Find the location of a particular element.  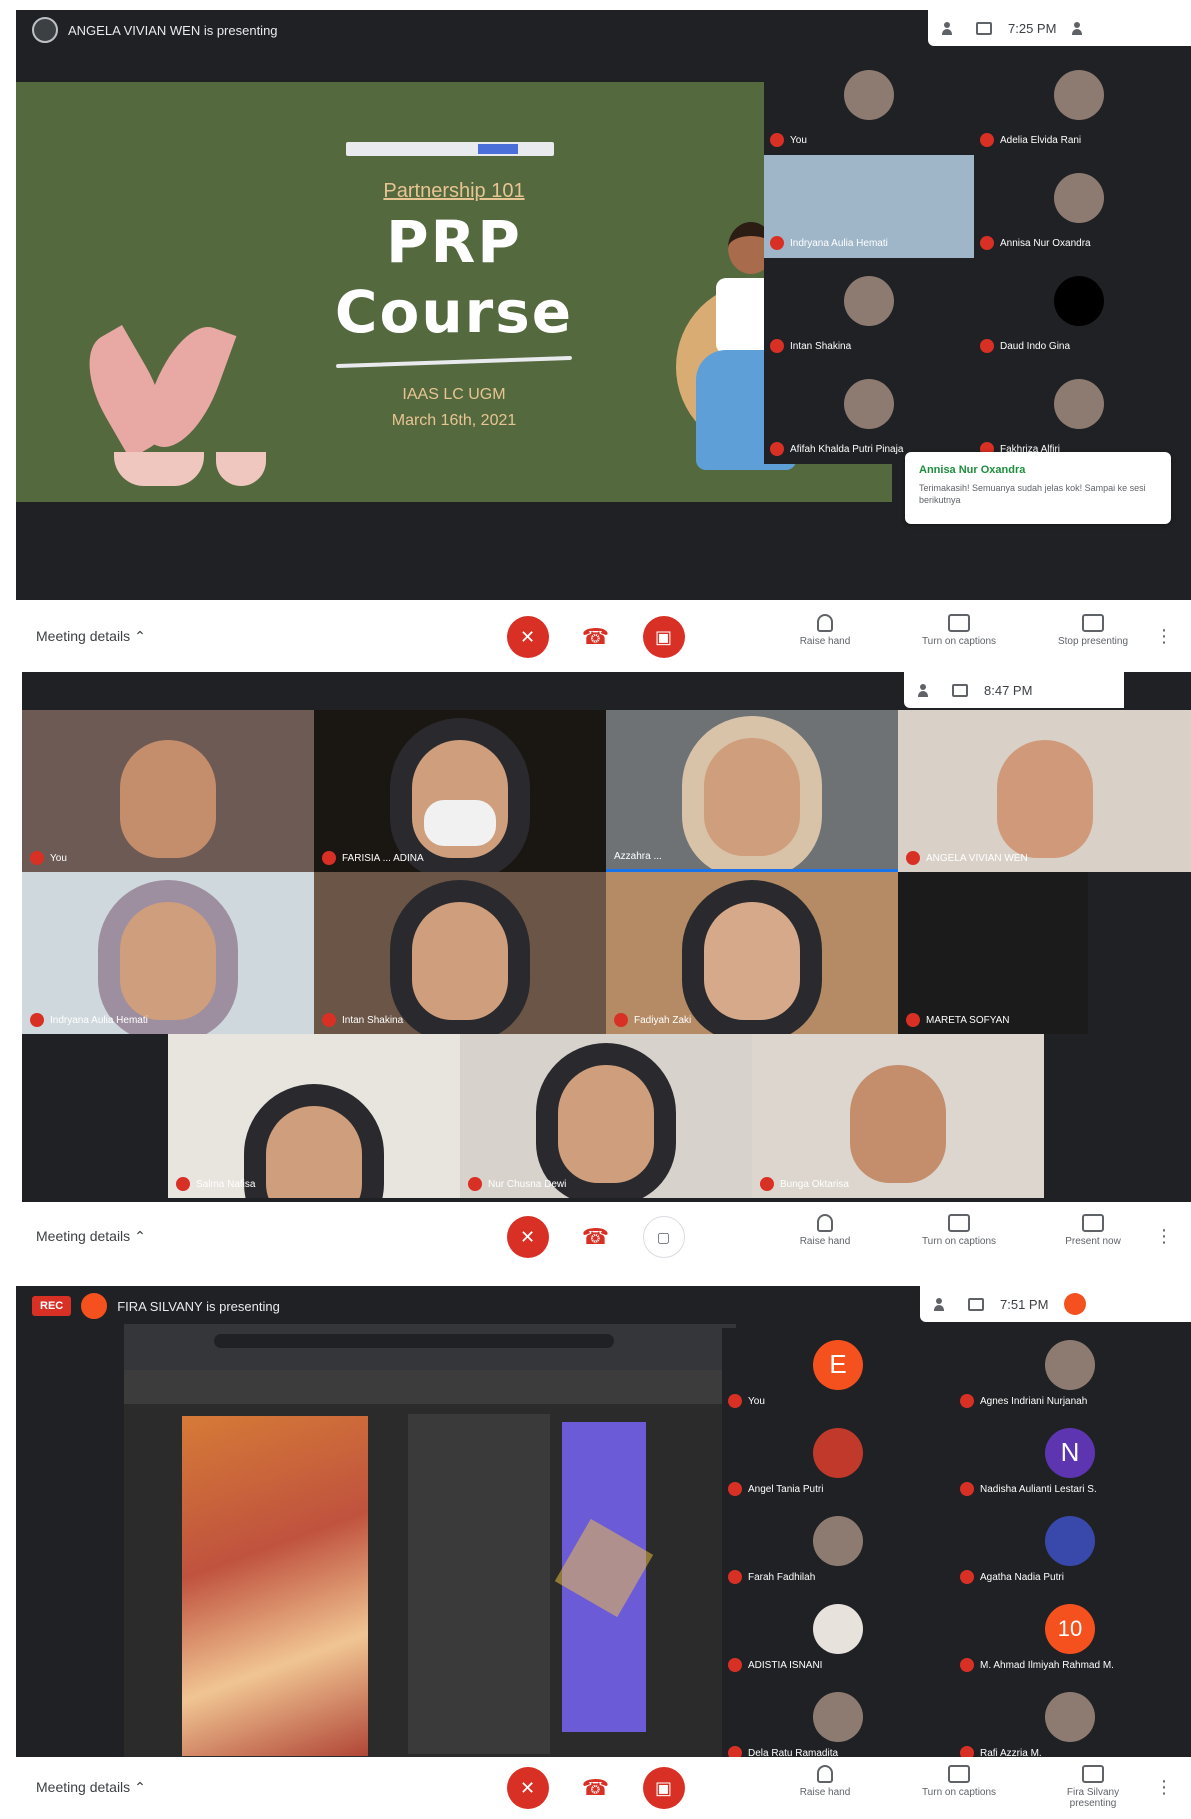

participant-tile: Rafi Azzria M. is located at coordinates (1070, 1724).